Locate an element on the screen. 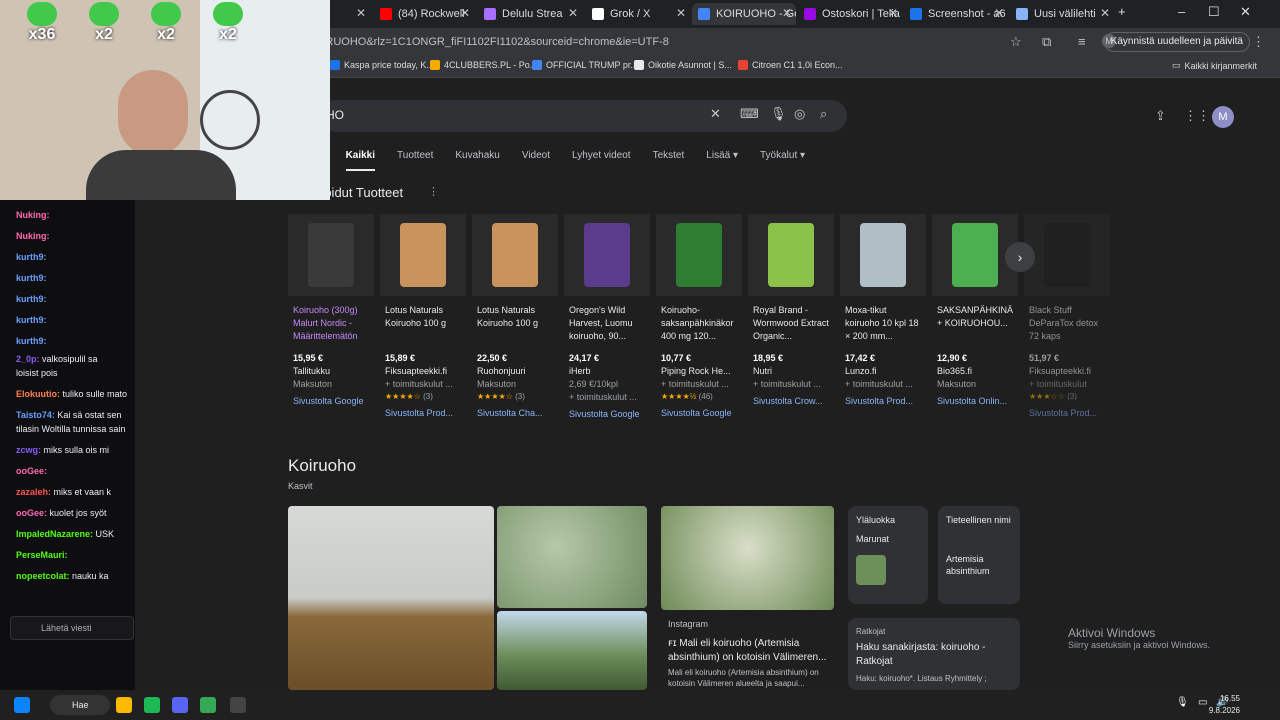 This screenshot has width=1280, height=720. file-explorer-icon is located at coordinates (124, 705).